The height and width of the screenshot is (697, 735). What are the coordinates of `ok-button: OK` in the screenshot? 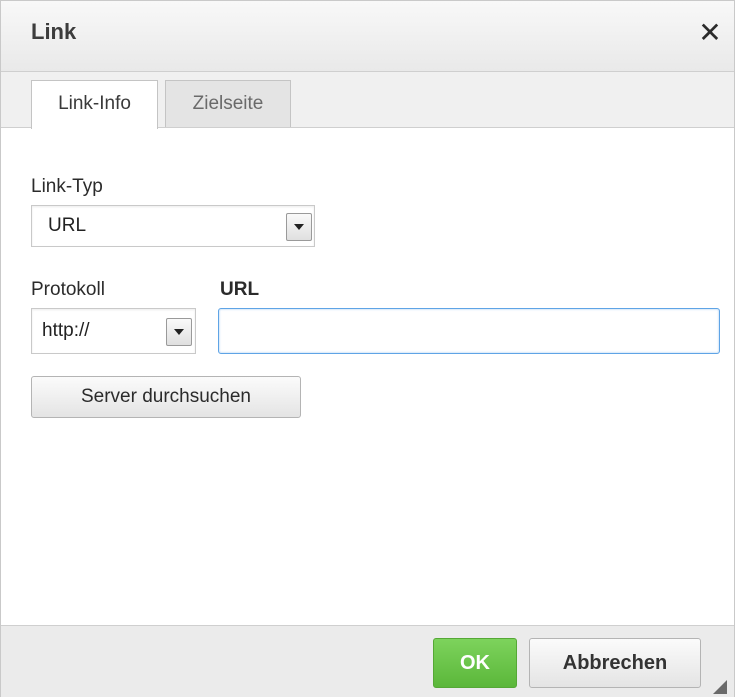 It's located at (475, 663).